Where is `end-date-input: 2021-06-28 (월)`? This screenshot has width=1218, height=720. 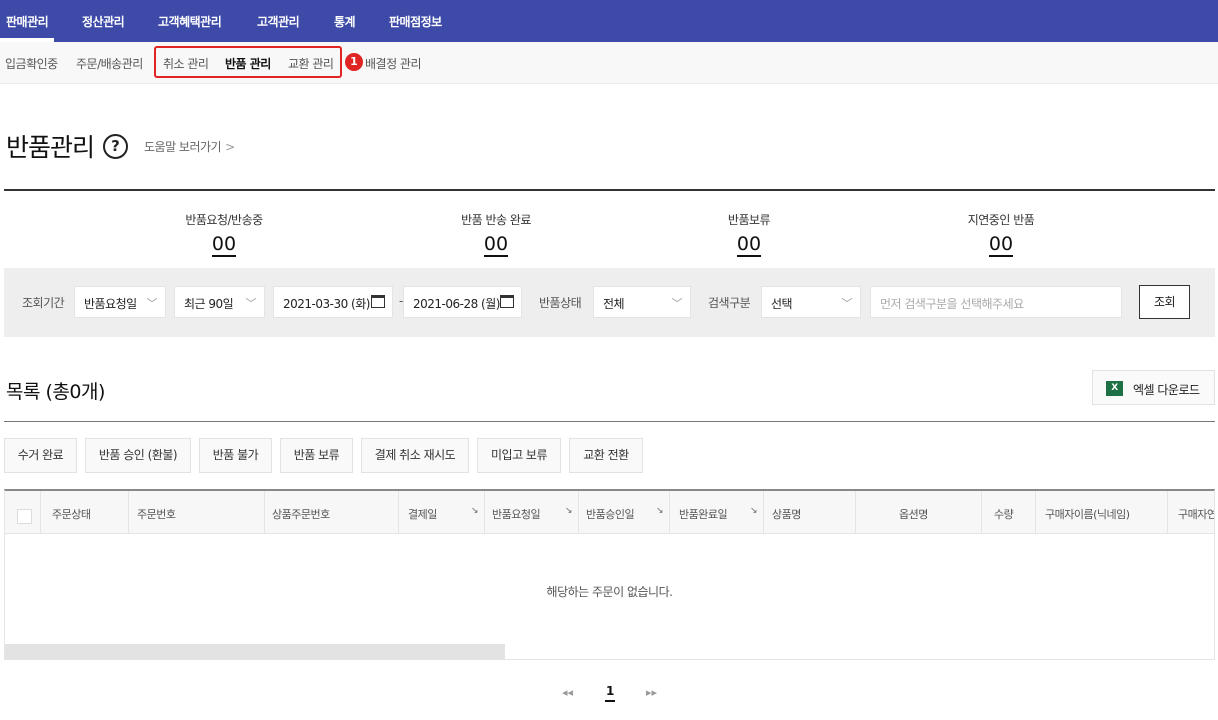
end-date-input: 2021-06-28 (월) is located at coordinates (462, 302).